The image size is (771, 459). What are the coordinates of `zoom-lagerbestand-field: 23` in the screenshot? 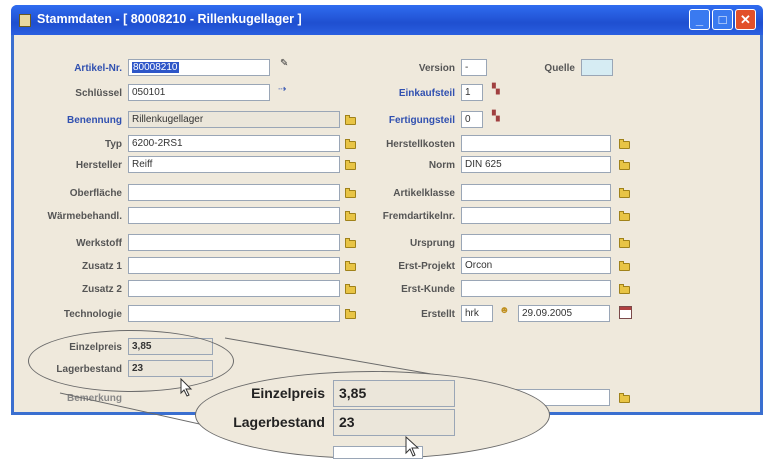 It's located at (394, 422).